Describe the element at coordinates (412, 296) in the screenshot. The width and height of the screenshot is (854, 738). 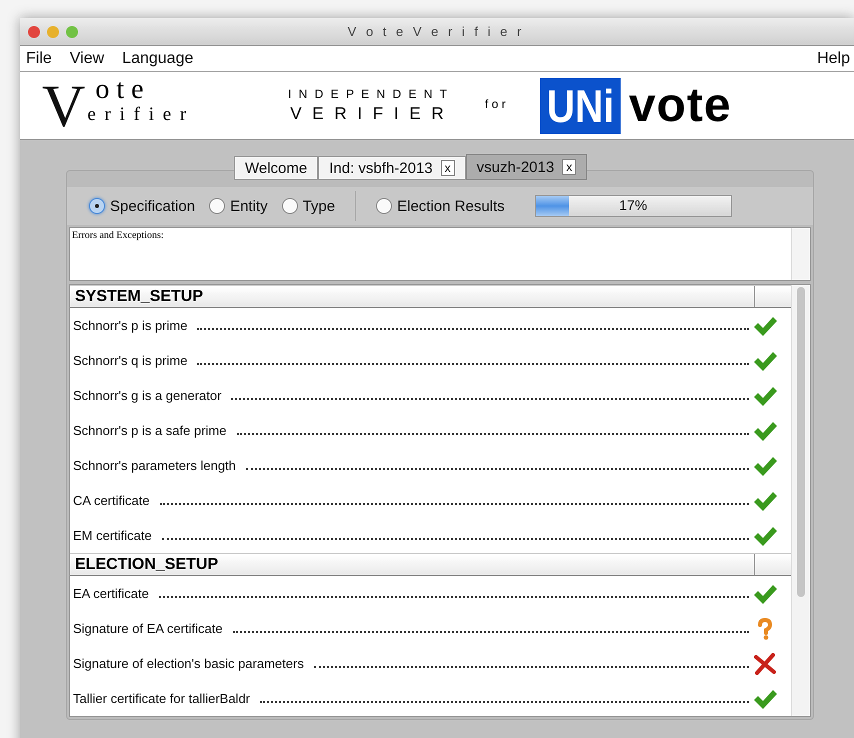
I see `section-title: SYSTEM_SETUP` at that location.